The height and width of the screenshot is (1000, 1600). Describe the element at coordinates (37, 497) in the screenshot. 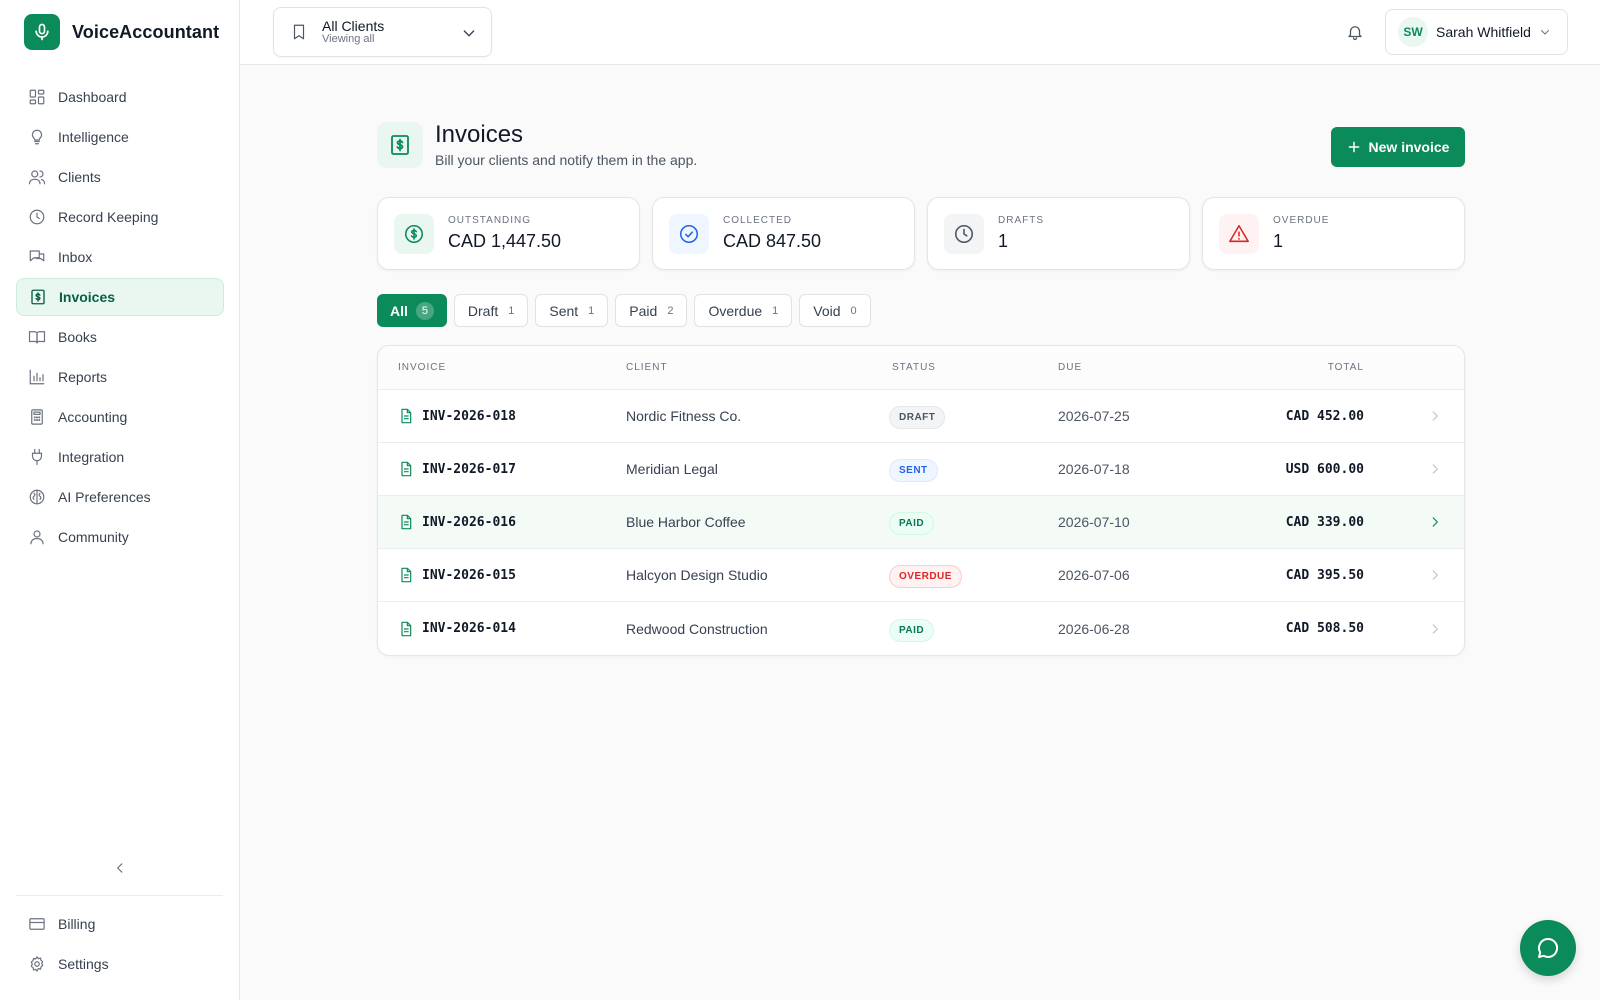

I see `brain-icon` at that location.